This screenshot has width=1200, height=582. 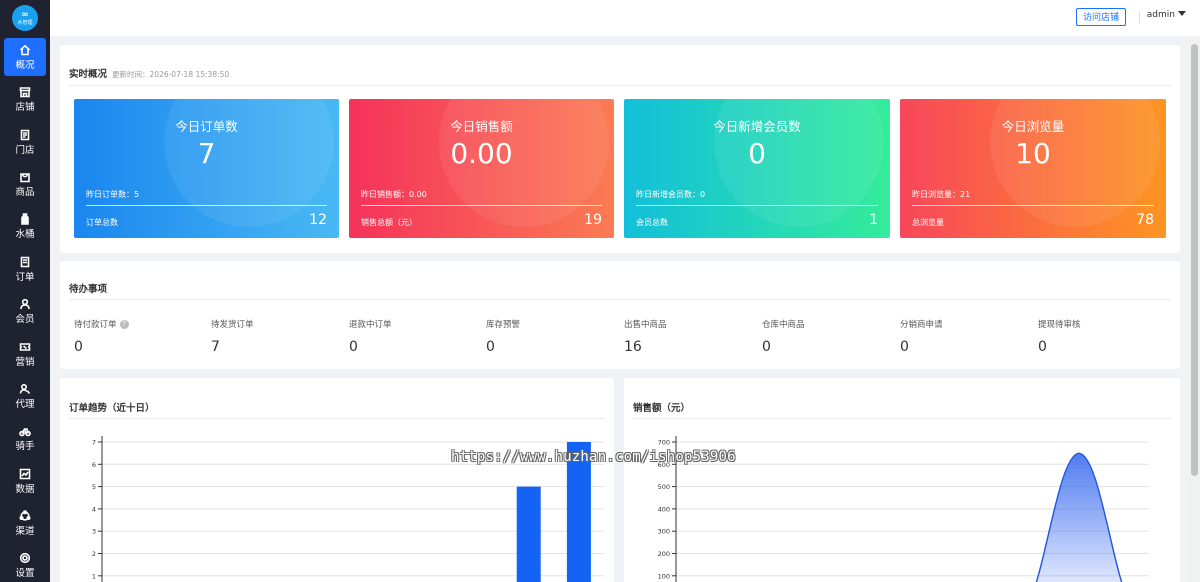 What do you see at coordinates (633, 347) in the screenshot?
I see `todo-value: 16` at bounding box center [633, 347].